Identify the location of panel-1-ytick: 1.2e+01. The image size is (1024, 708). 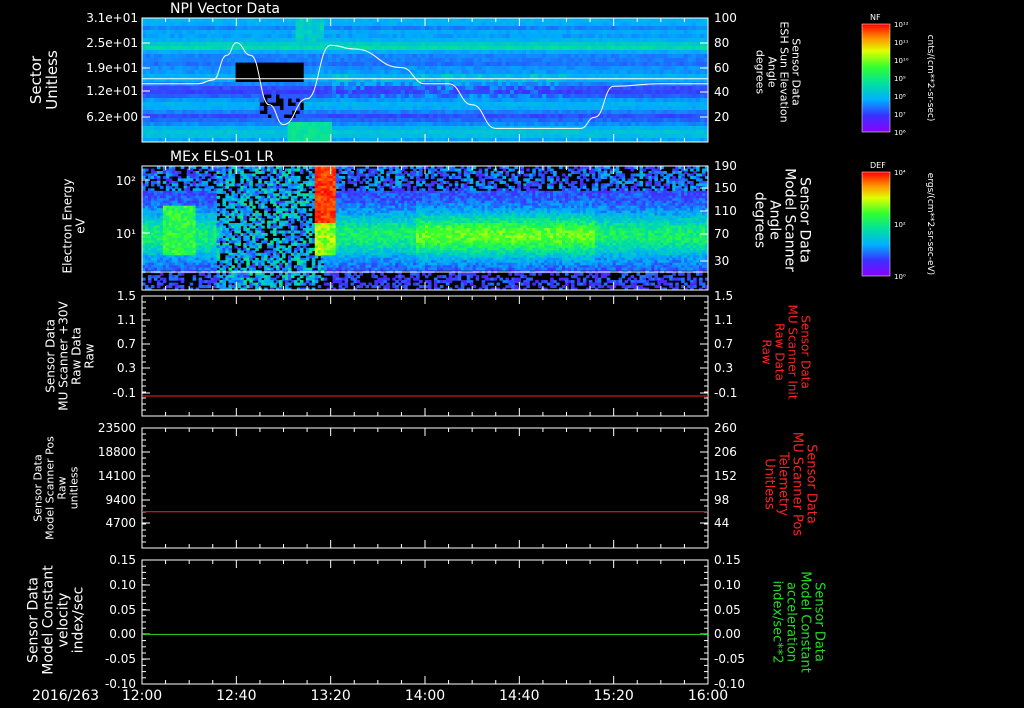
(112, 91).